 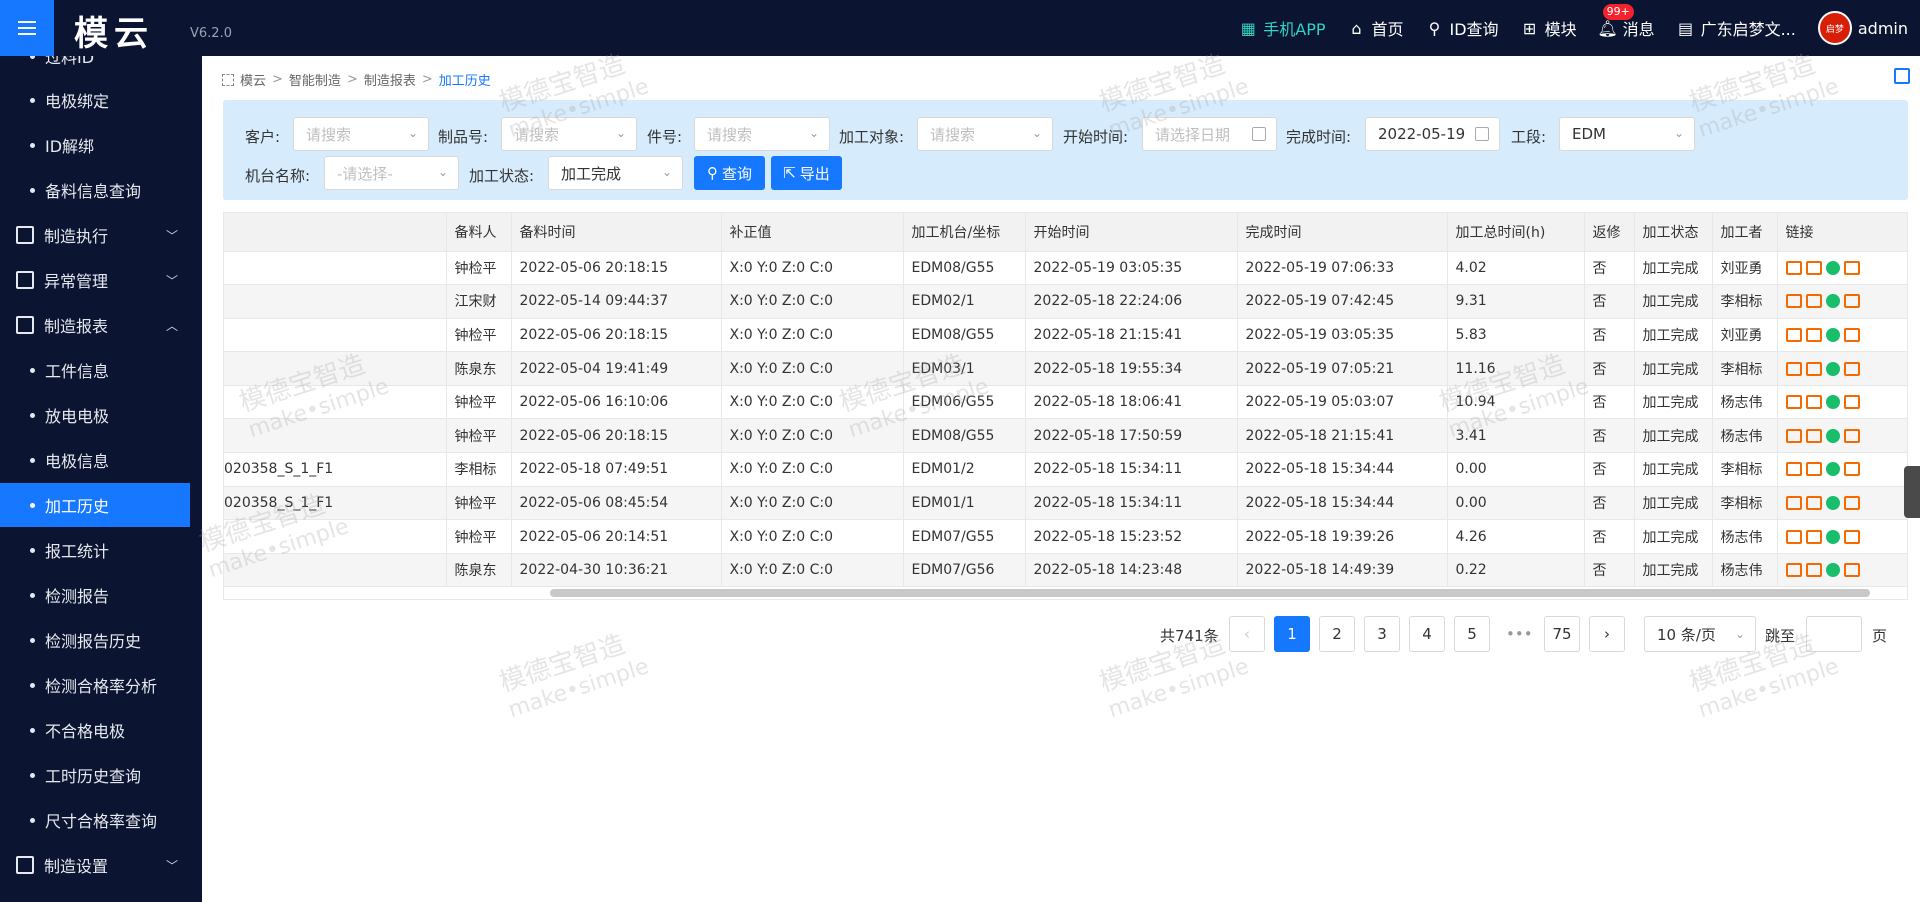 What do you see at coordinates (95, 730) in the screenshot?
I see `sidebar-item: 不合格电极` at bounding box center [95, 730].